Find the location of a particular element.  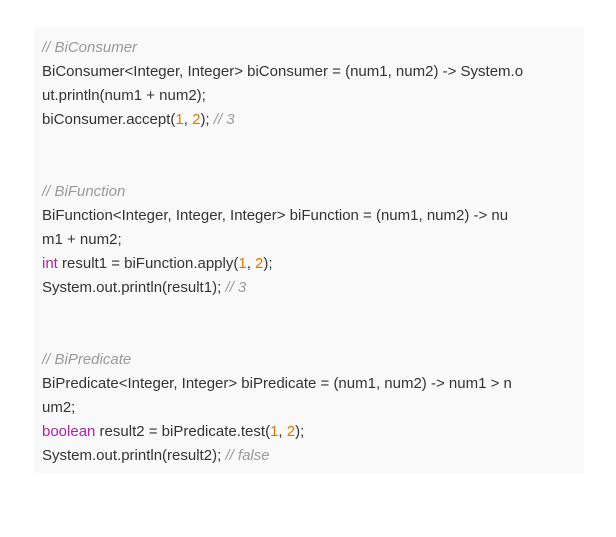

comment-bipredicate: // BiPredicate is located at coordinates (87, 359).